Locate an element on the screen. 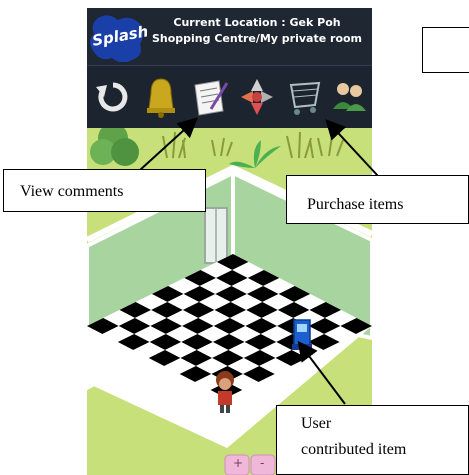  callout-user-line-2: contributed item is located at coordinates (354, 449).